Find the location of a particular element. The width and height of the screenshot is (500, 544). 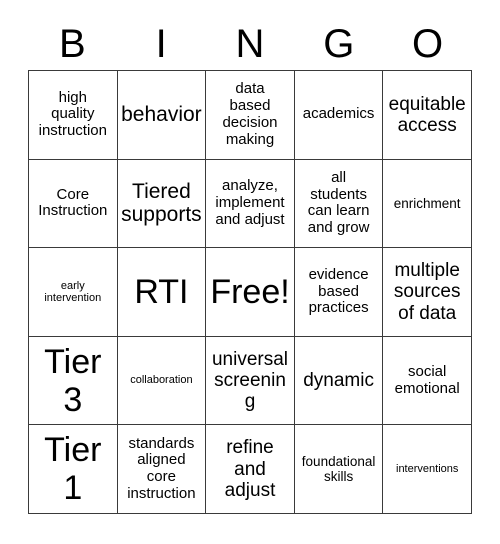

bingo-cell-r1c3: data based decision making is located at coordinates (250, 115).